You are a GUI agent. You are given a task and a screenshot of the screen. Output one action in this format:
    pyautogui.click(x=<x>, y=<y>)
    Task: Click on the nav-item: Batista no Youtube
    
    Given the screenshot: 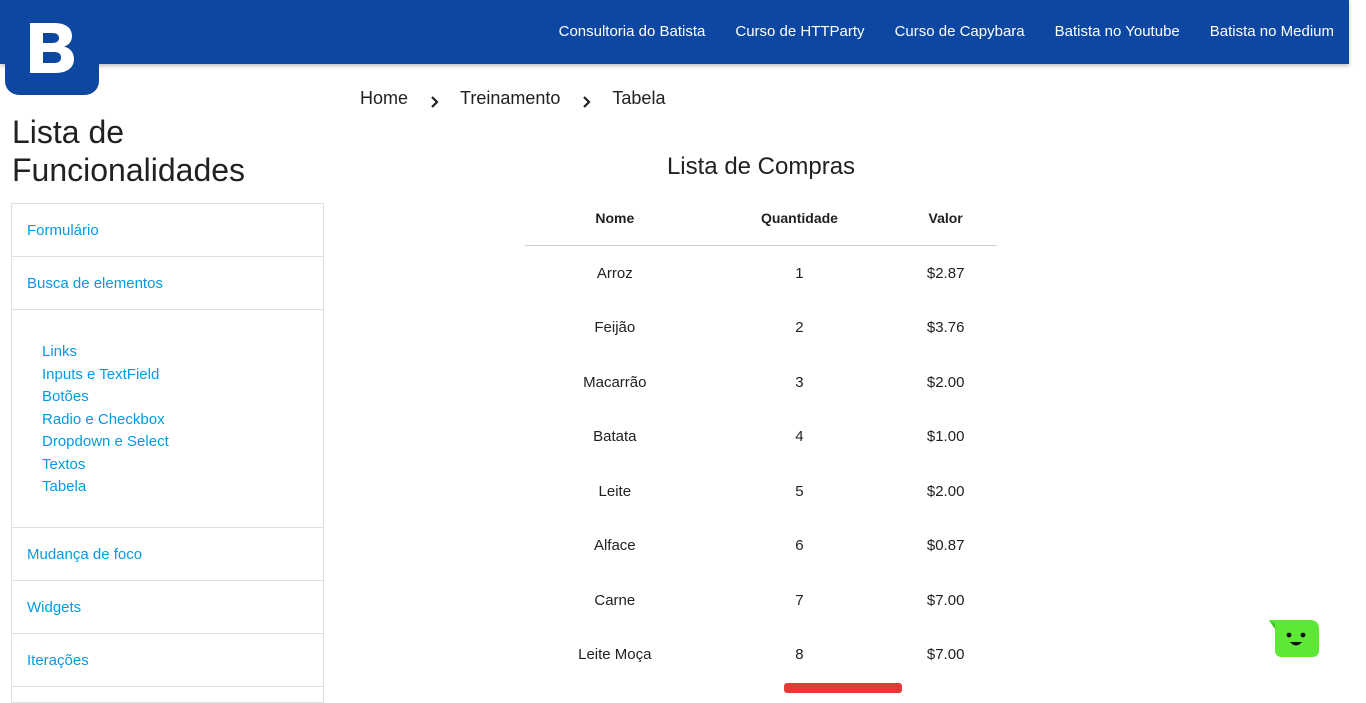 What is the action you would take?
    pyautogui.click(x=1117, y=32)
    